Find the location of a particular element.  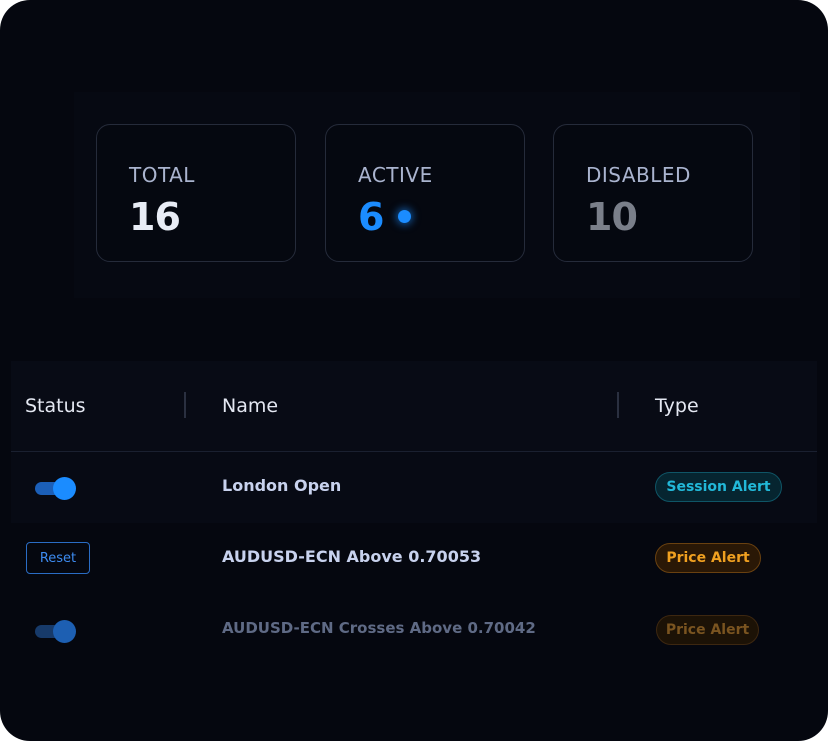

reset-button: Reset is located at coordinates (58, 558).